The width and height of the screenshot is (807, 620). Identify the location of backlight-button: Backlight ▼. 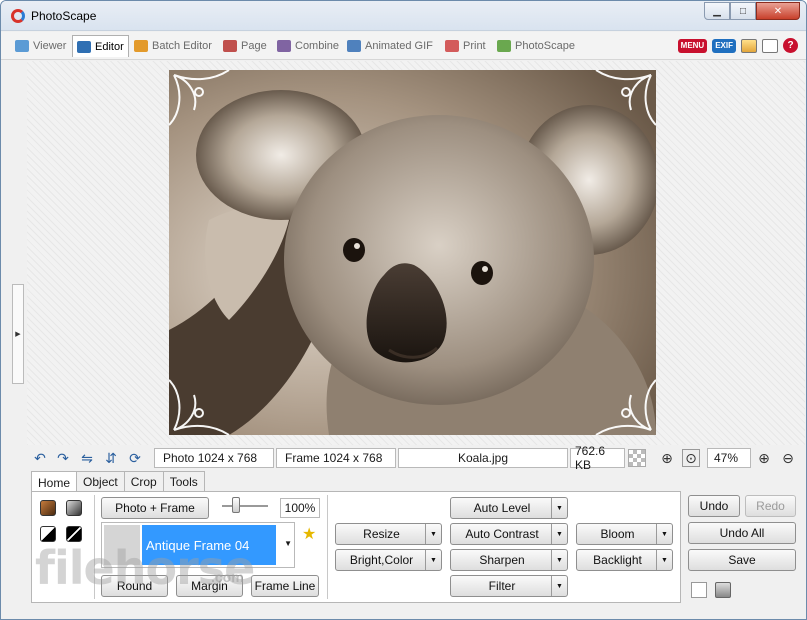
(624, 560).